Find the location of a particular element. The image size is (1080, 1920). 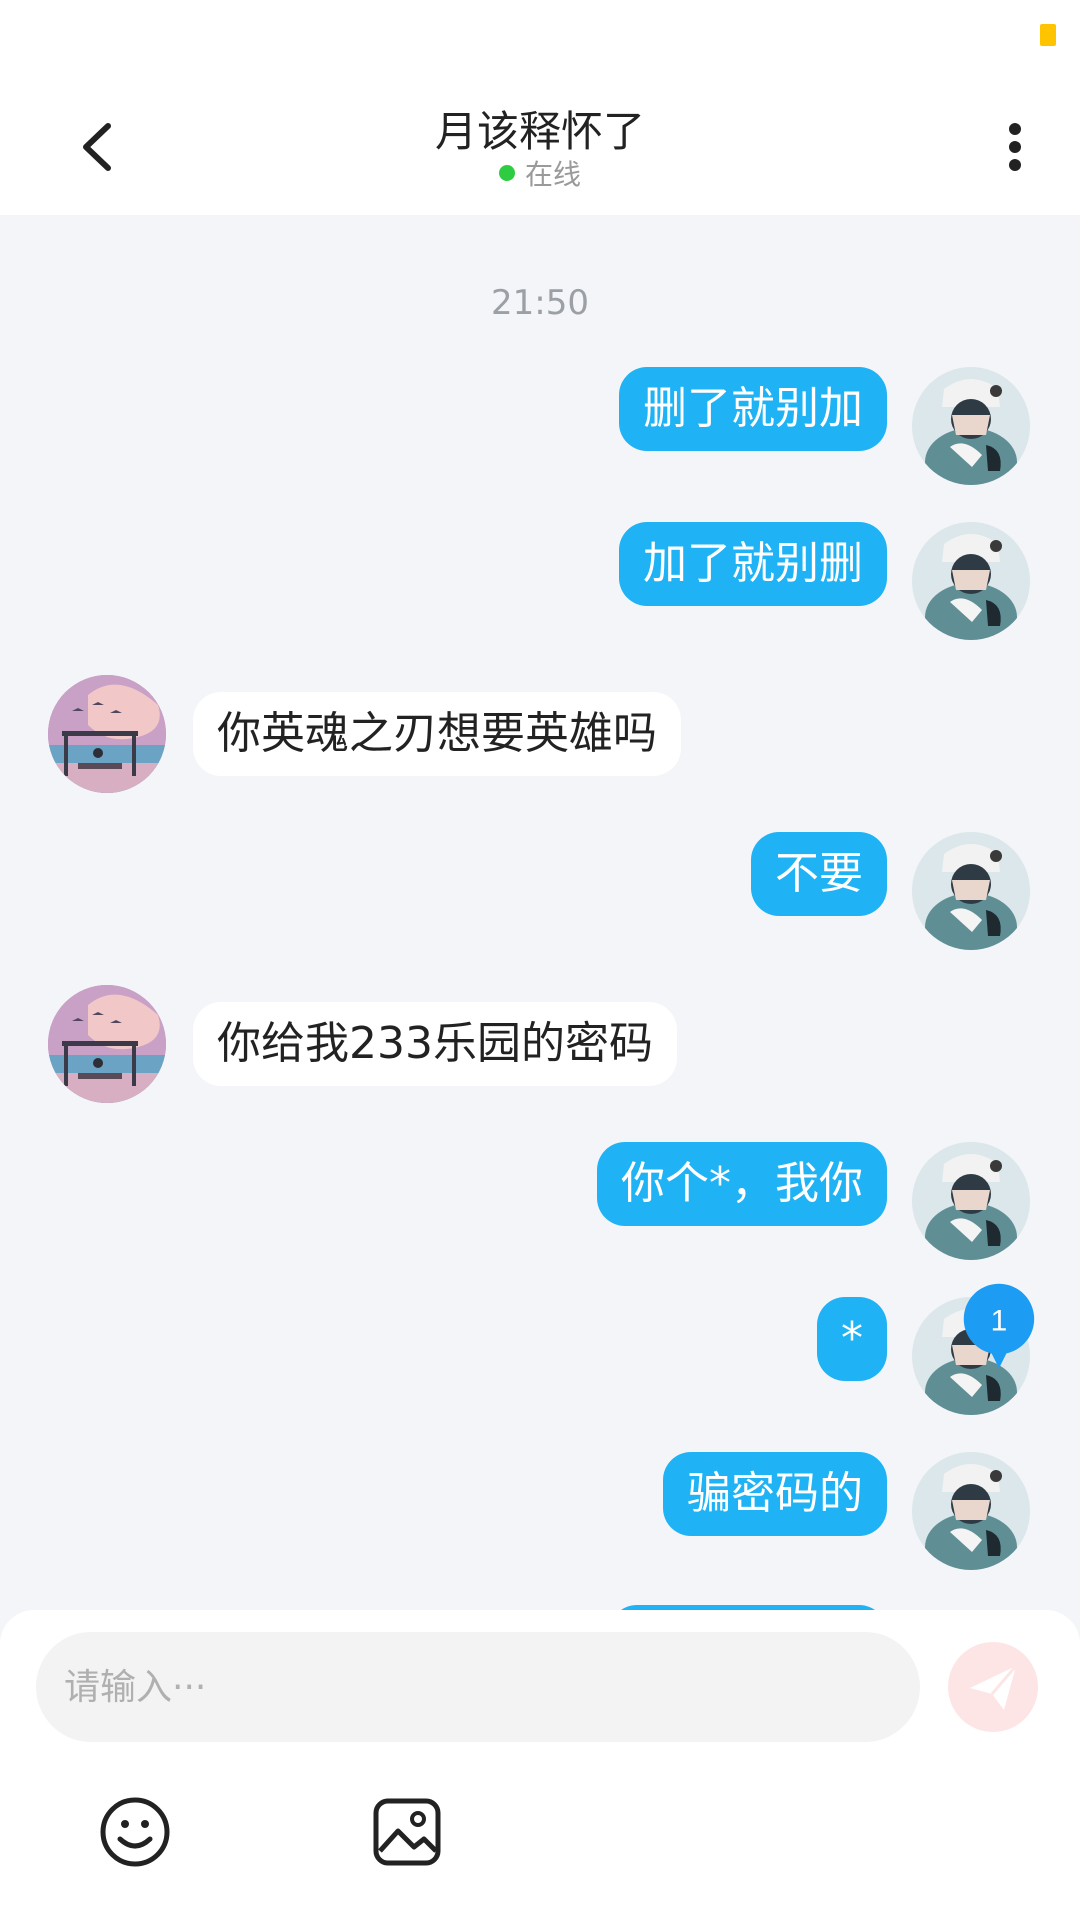

message-outgoing: * is located at coordinates (540, 1357).